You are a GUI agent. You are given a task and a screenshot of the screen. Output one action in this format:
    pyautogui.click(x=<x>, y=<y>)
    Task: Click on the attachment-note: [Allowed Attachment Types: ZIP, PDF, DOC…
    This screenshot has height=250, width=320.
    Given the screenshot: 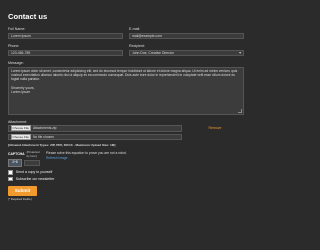 What is the action you would take?
    pyautogui.click(x=62, y=145)
    